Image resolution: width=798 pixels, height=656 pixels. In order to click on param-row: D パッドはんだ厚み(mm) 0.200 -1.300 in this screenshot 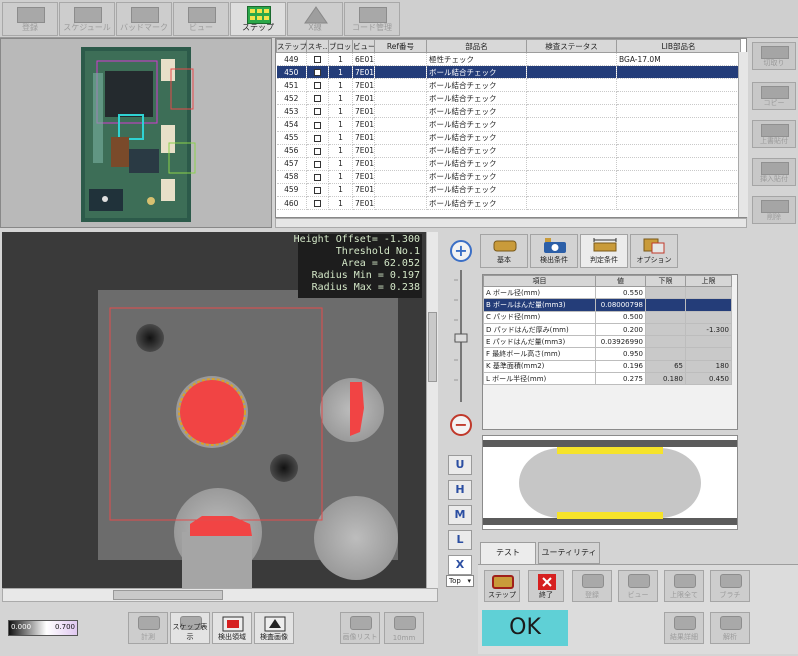, I will do `click(607, 329)`.